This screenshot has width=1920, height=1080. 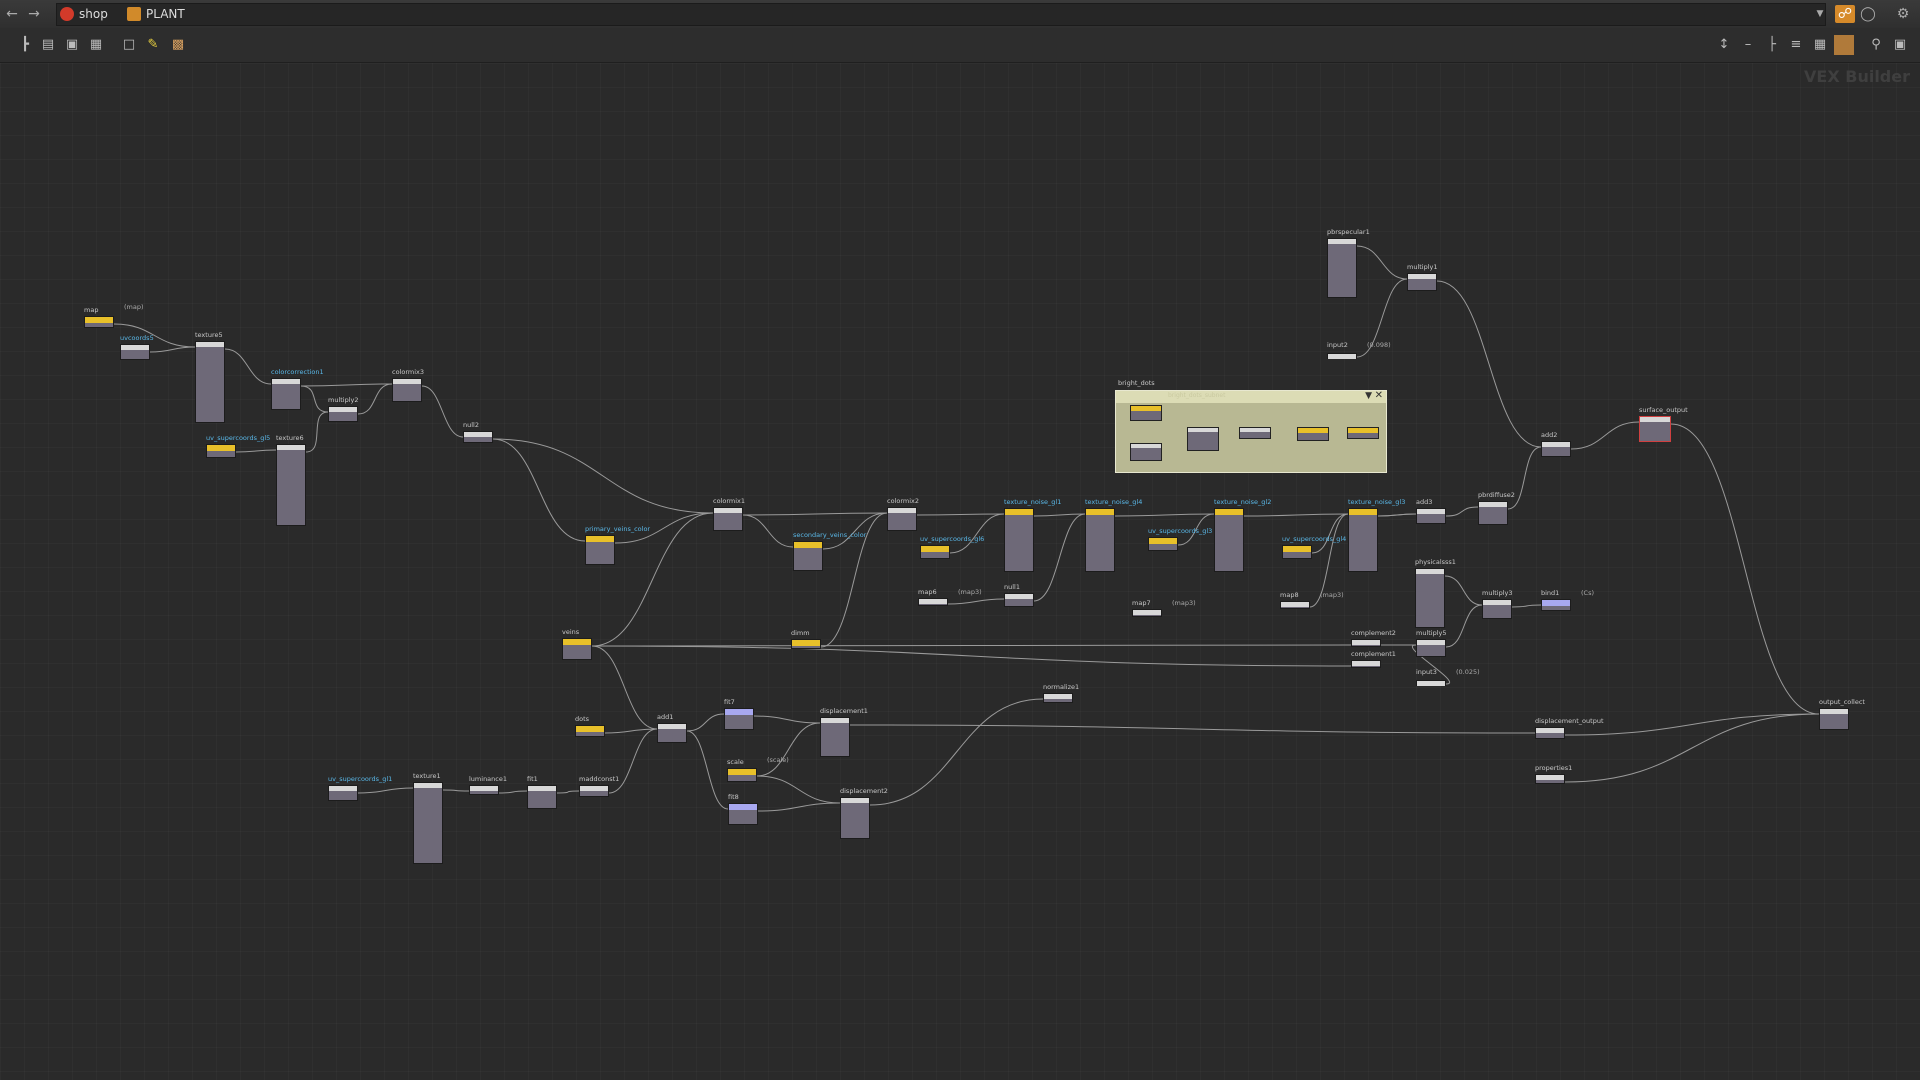 I want to click on wire-uv_supercoords_gl3-texture_noise_gl2, so click(x=1196, y=529).